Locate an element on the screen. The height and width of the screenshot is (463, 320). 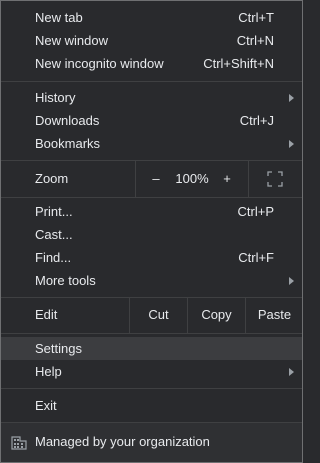
menu-item-label: New incognito window is located at coordinates (99, 63).